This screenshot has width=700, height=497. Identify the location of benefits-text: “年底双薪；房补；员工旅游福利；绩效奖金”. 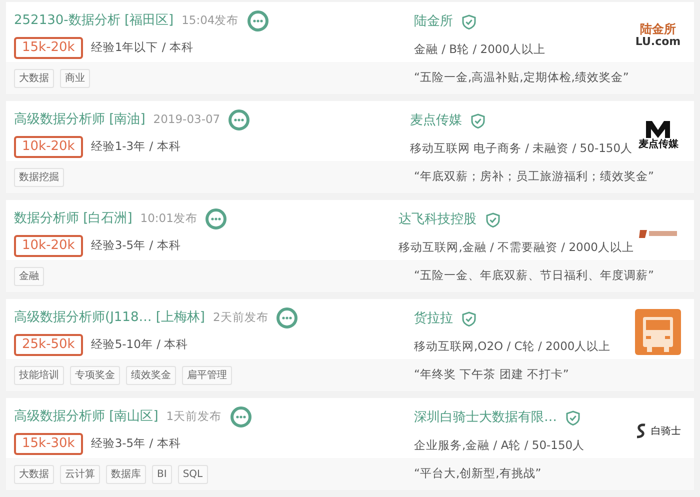
(534, 177).